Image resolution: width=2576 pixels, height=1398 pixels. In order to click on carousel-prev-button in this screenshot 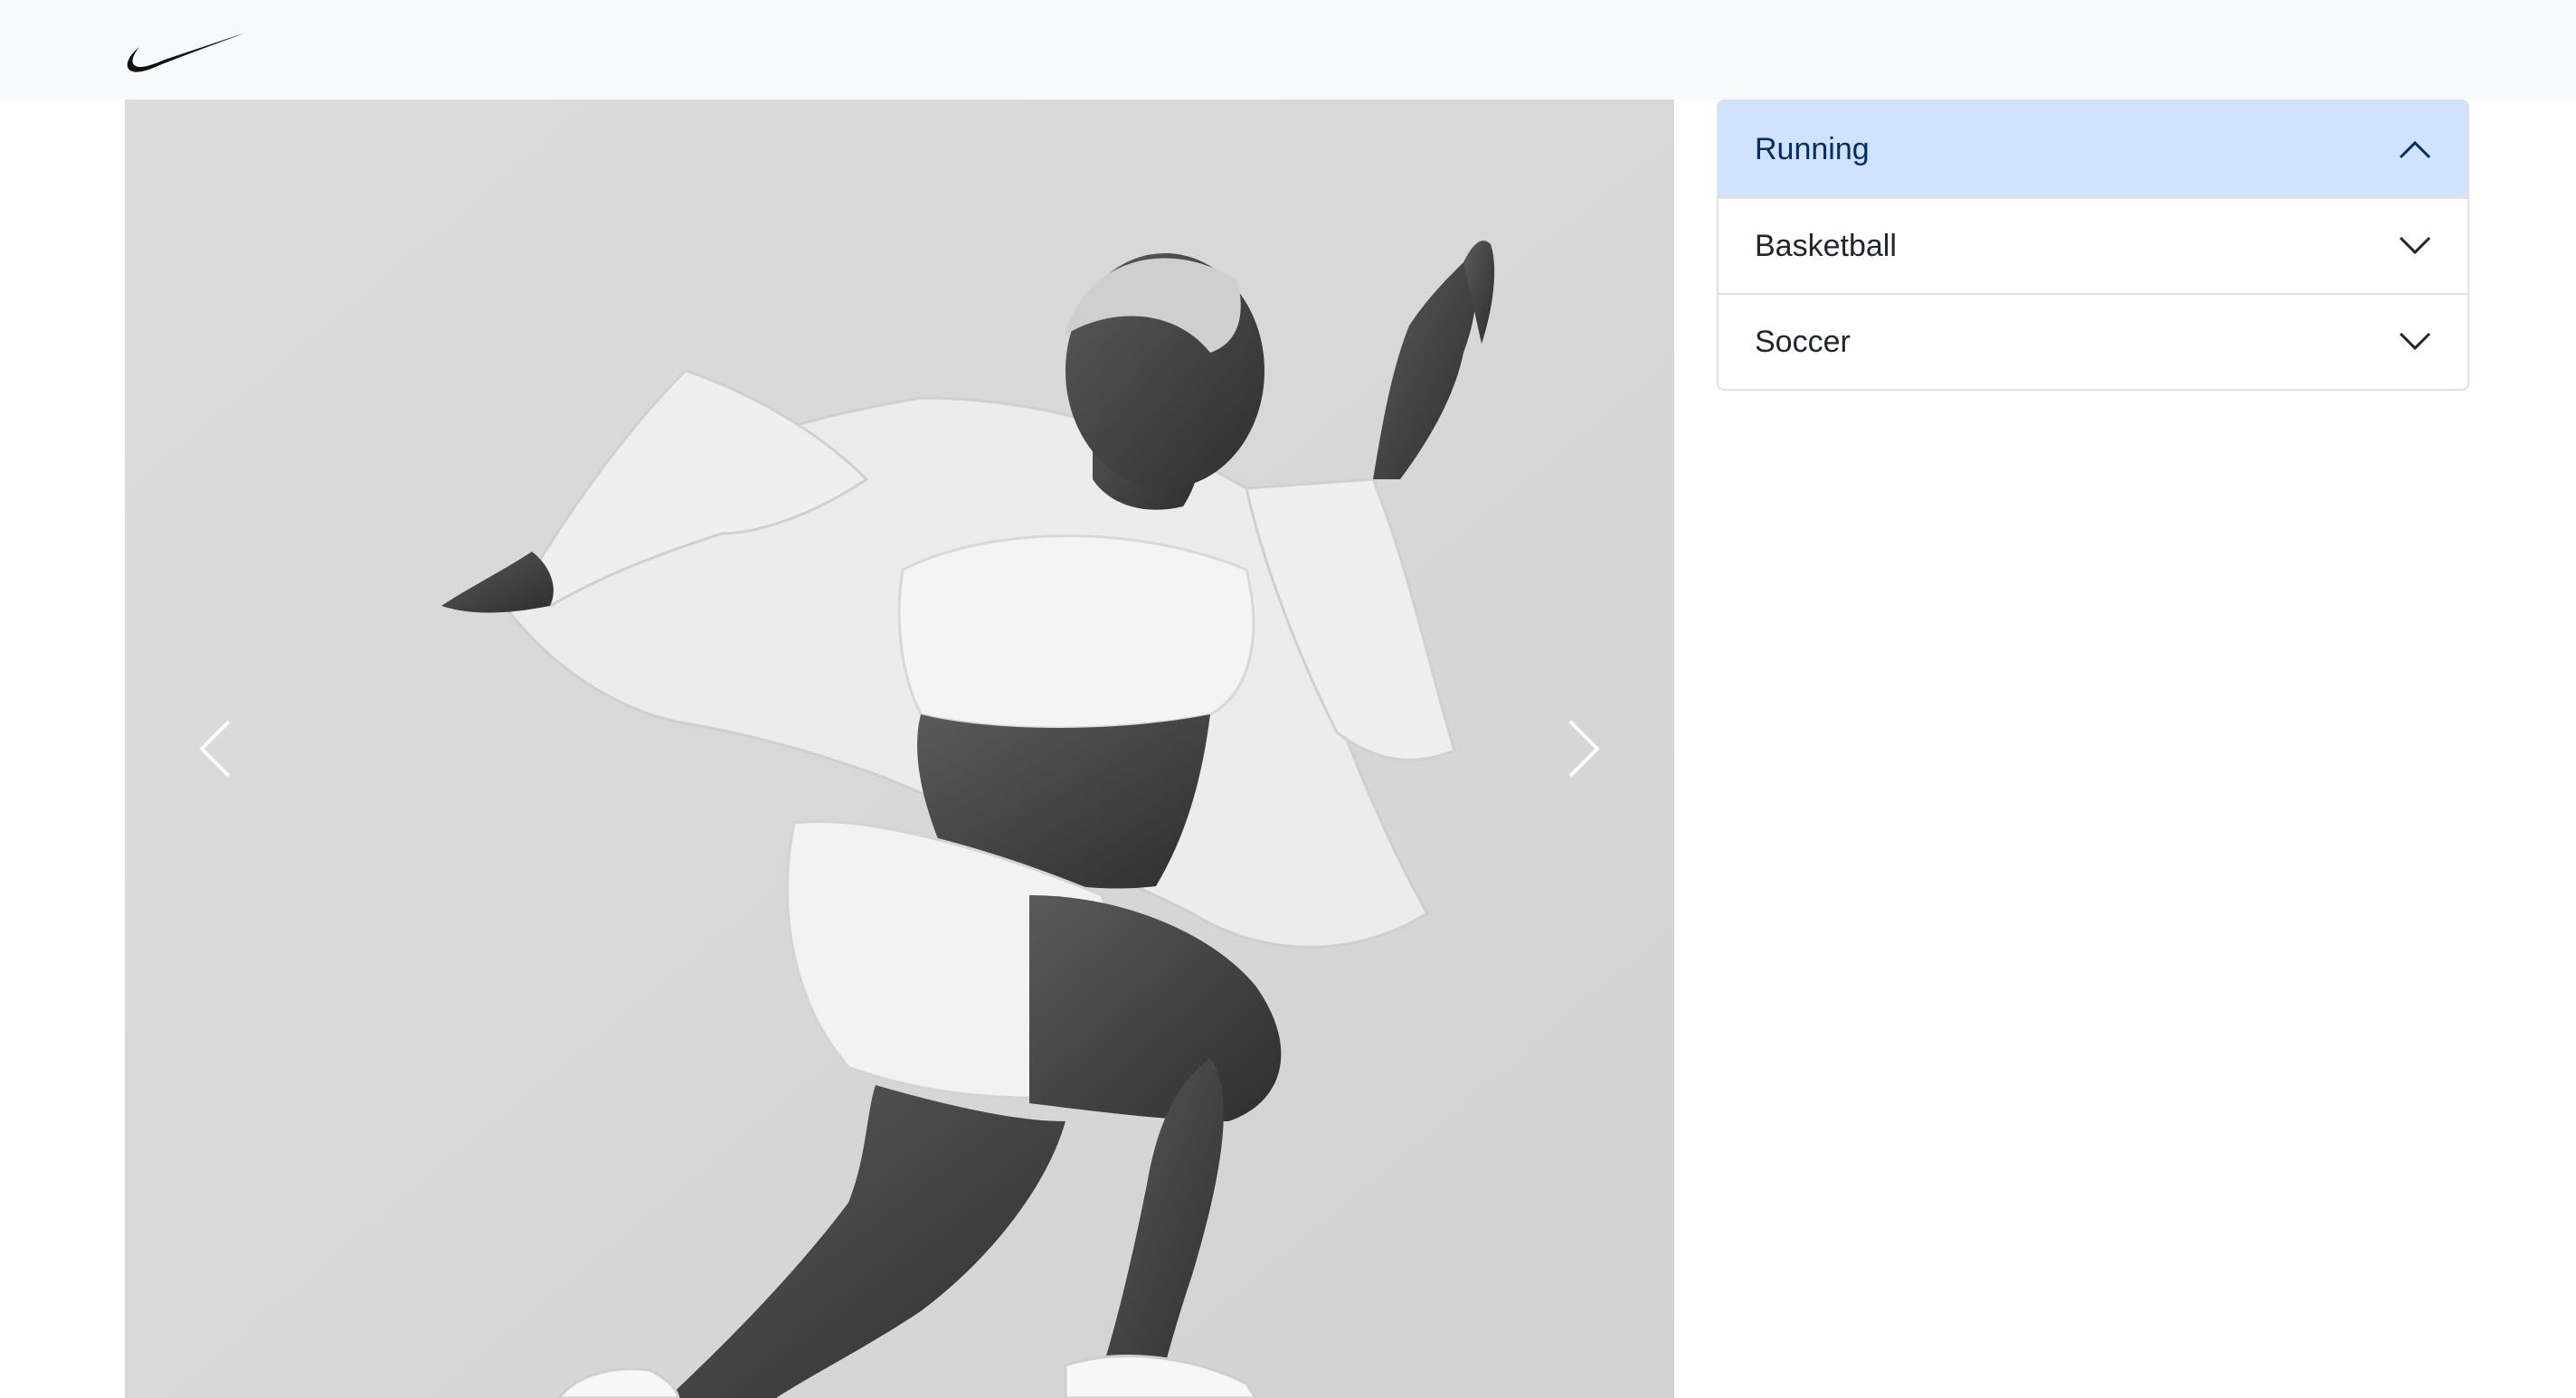, I will do `click(216, 748)`.